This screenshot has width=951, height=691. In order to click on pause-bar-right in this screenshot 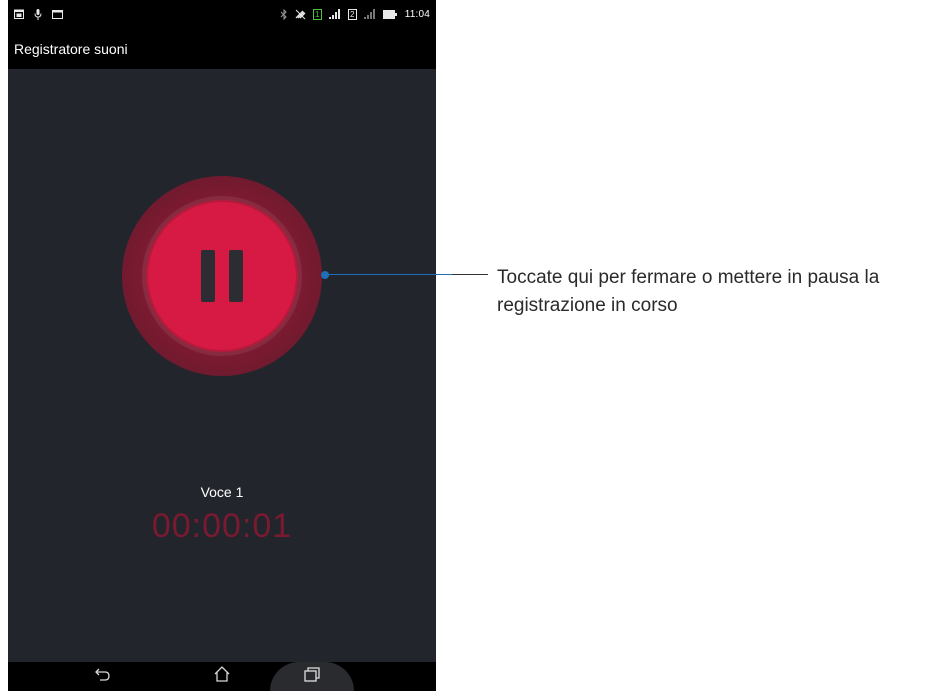, I will do `click(236, 276)`.